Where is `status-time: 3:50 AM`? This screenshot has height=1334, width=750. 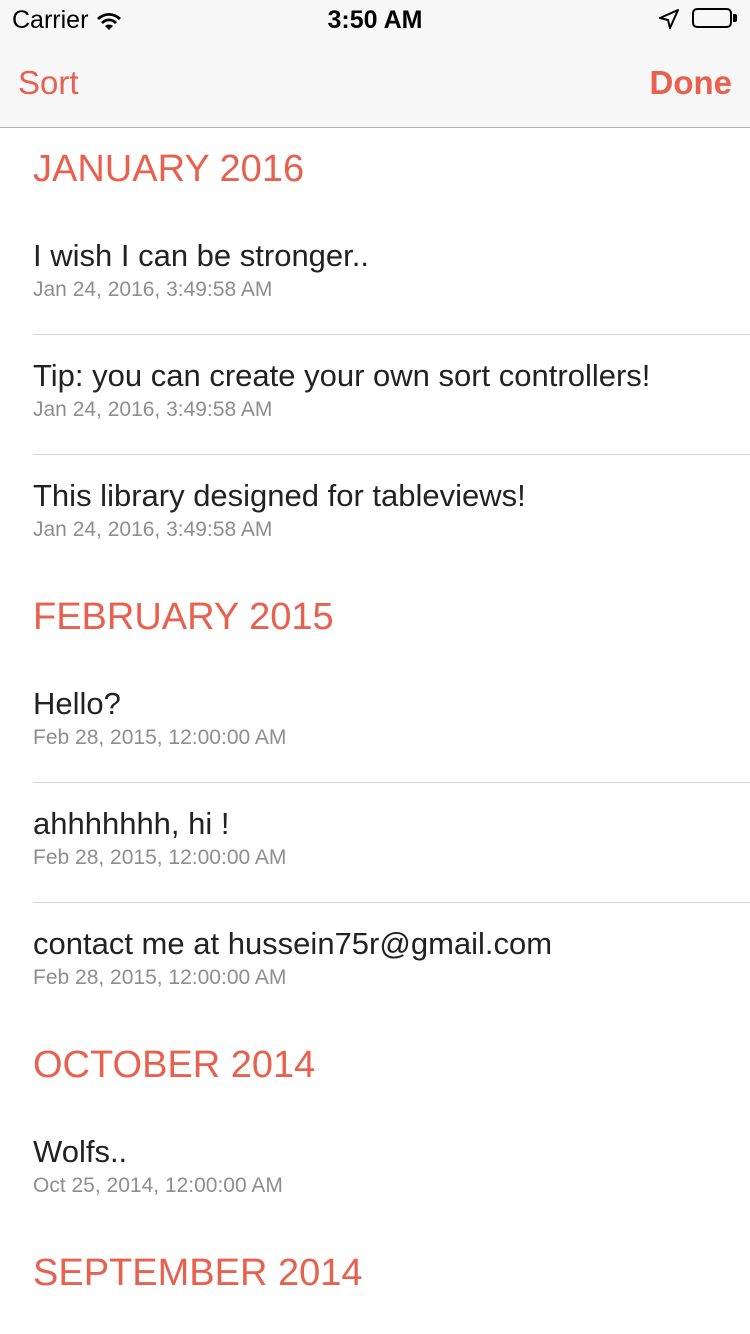
status-time: 3:50 AM is located at coordinates (375, 20).